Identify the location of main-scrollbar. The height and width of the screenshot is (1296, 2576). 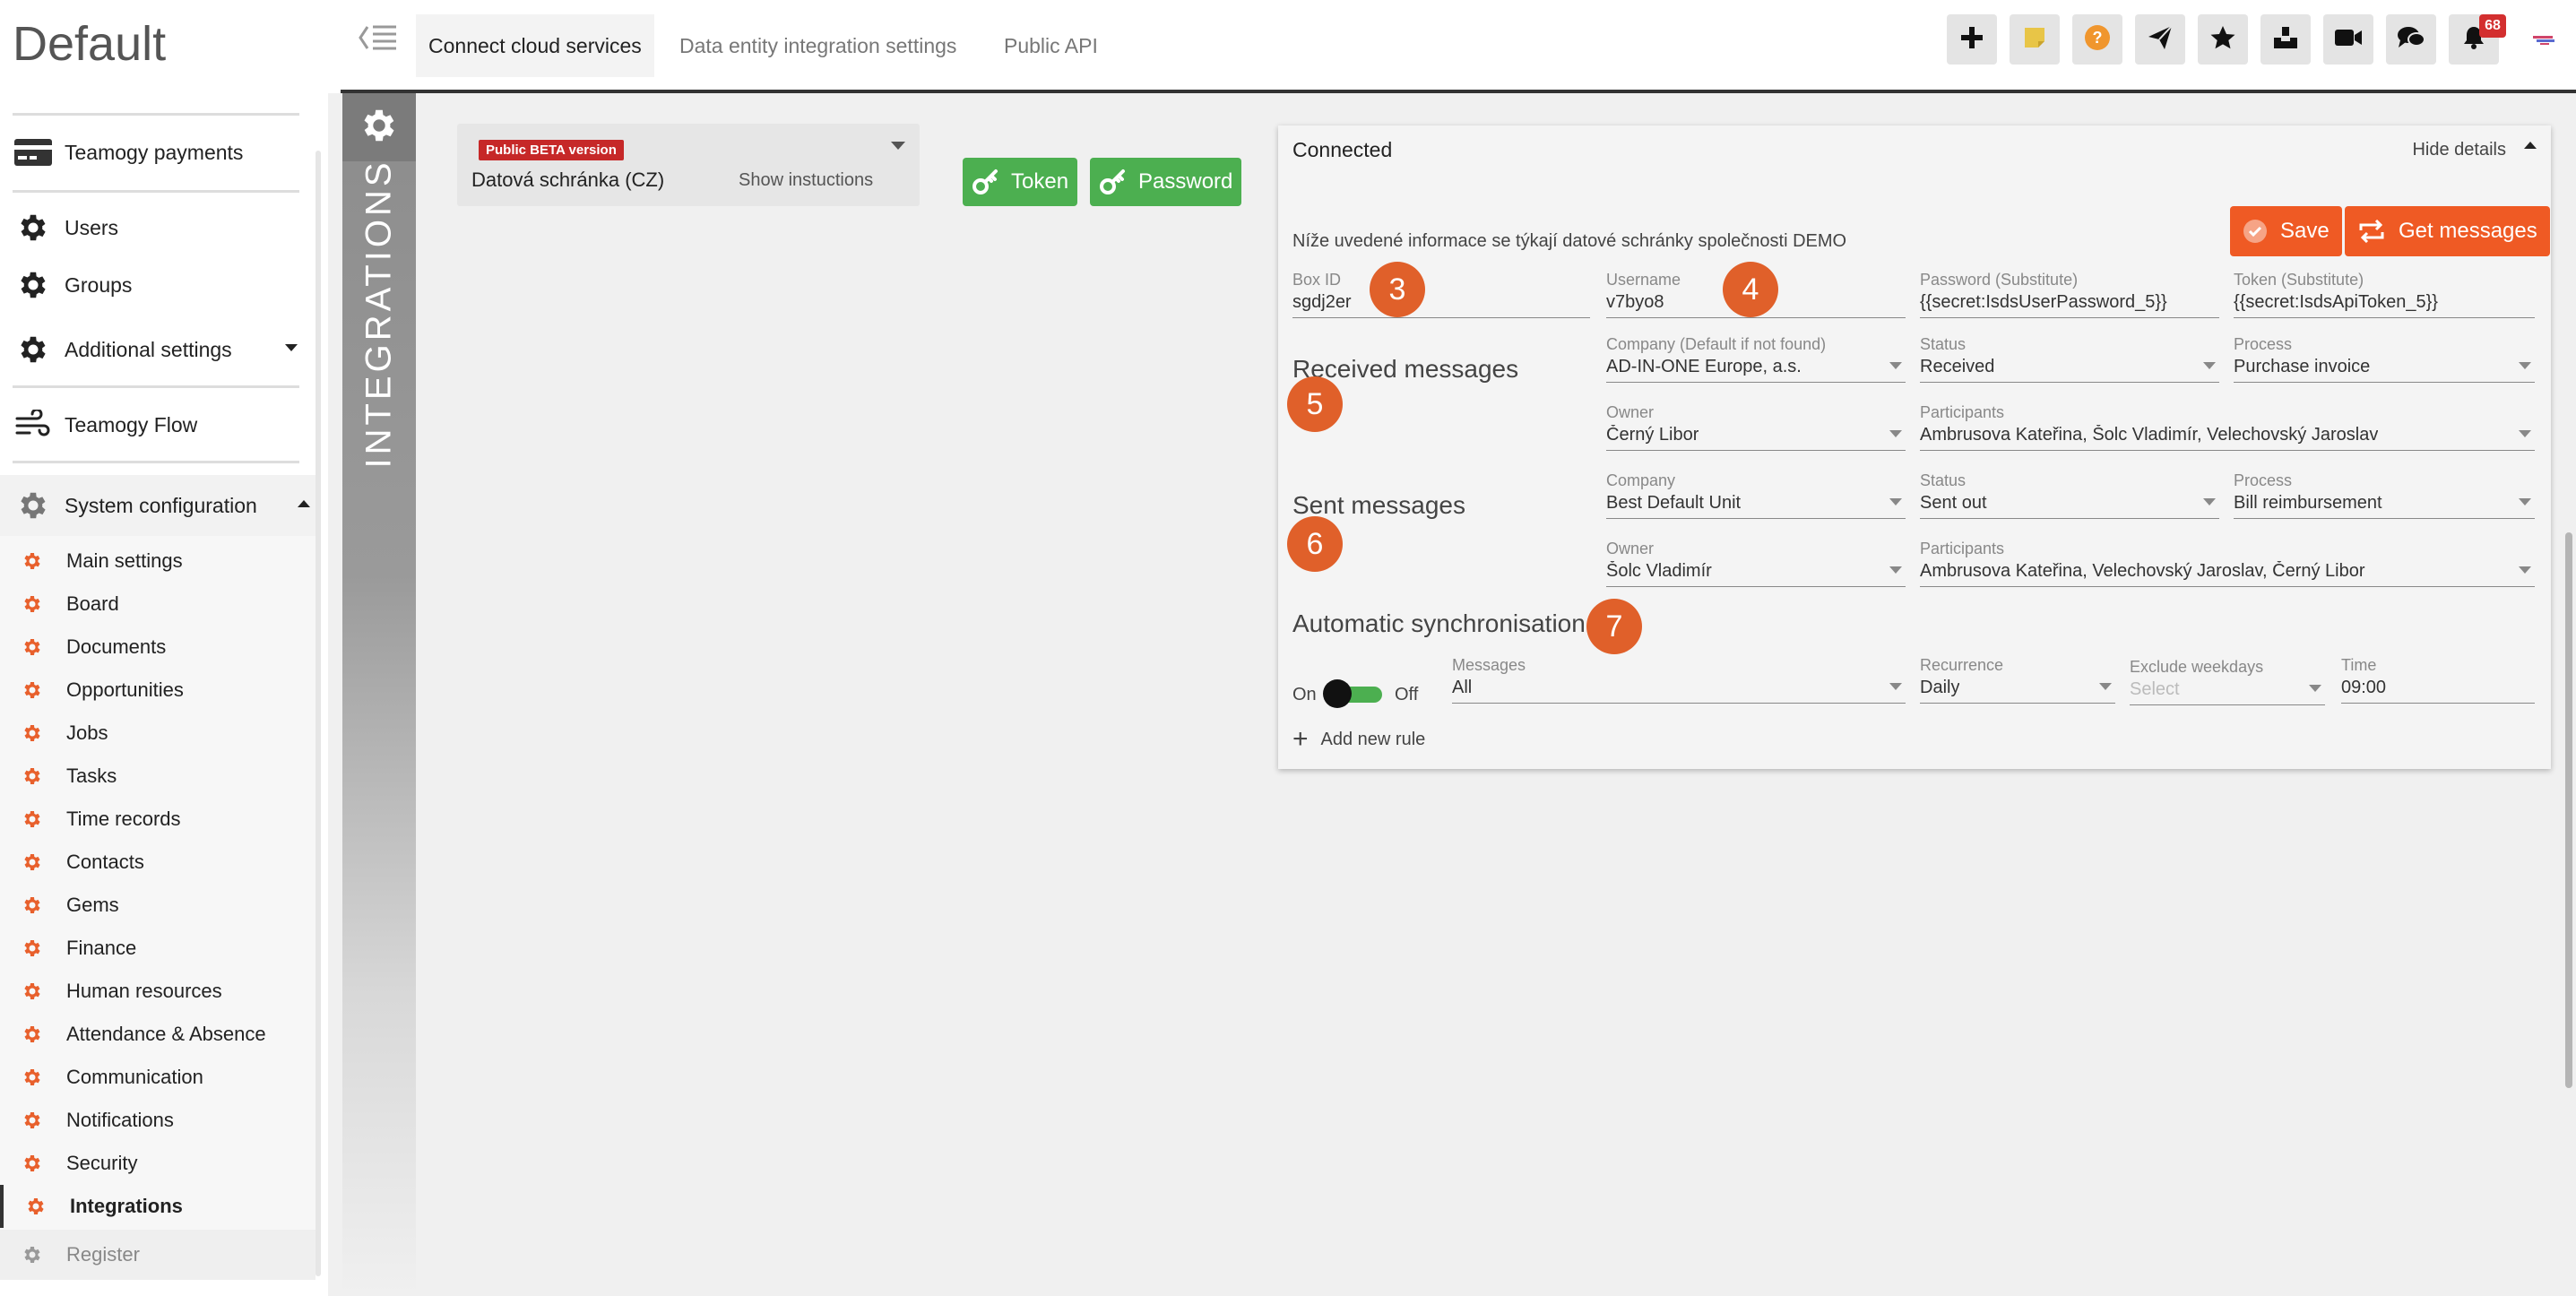
(2568, 810).